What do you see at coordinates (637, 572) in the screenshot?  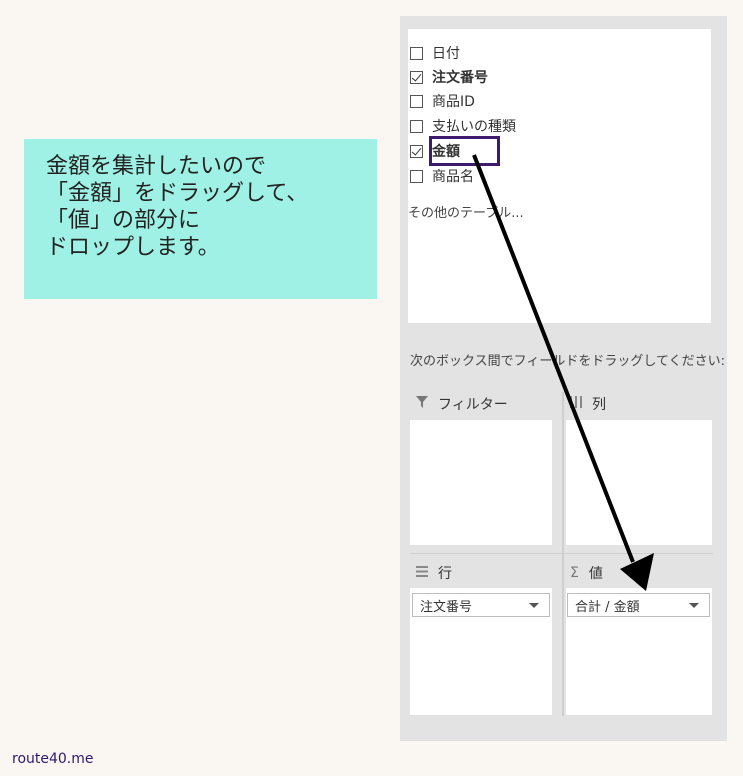 I see `drag-arrow-head` at bounding box center [637, 572].